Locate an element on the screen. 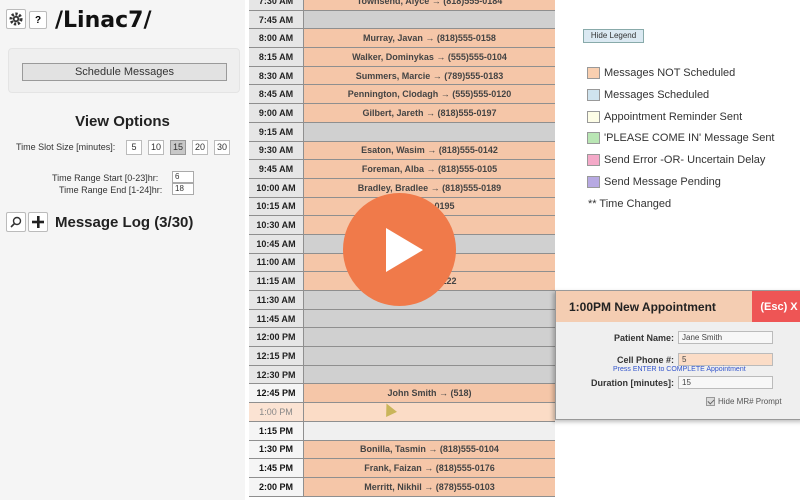 Image resolution: width=800 pixels, height=500 pixels. time-slot-20: 20 is located at coordinates (200, 147).